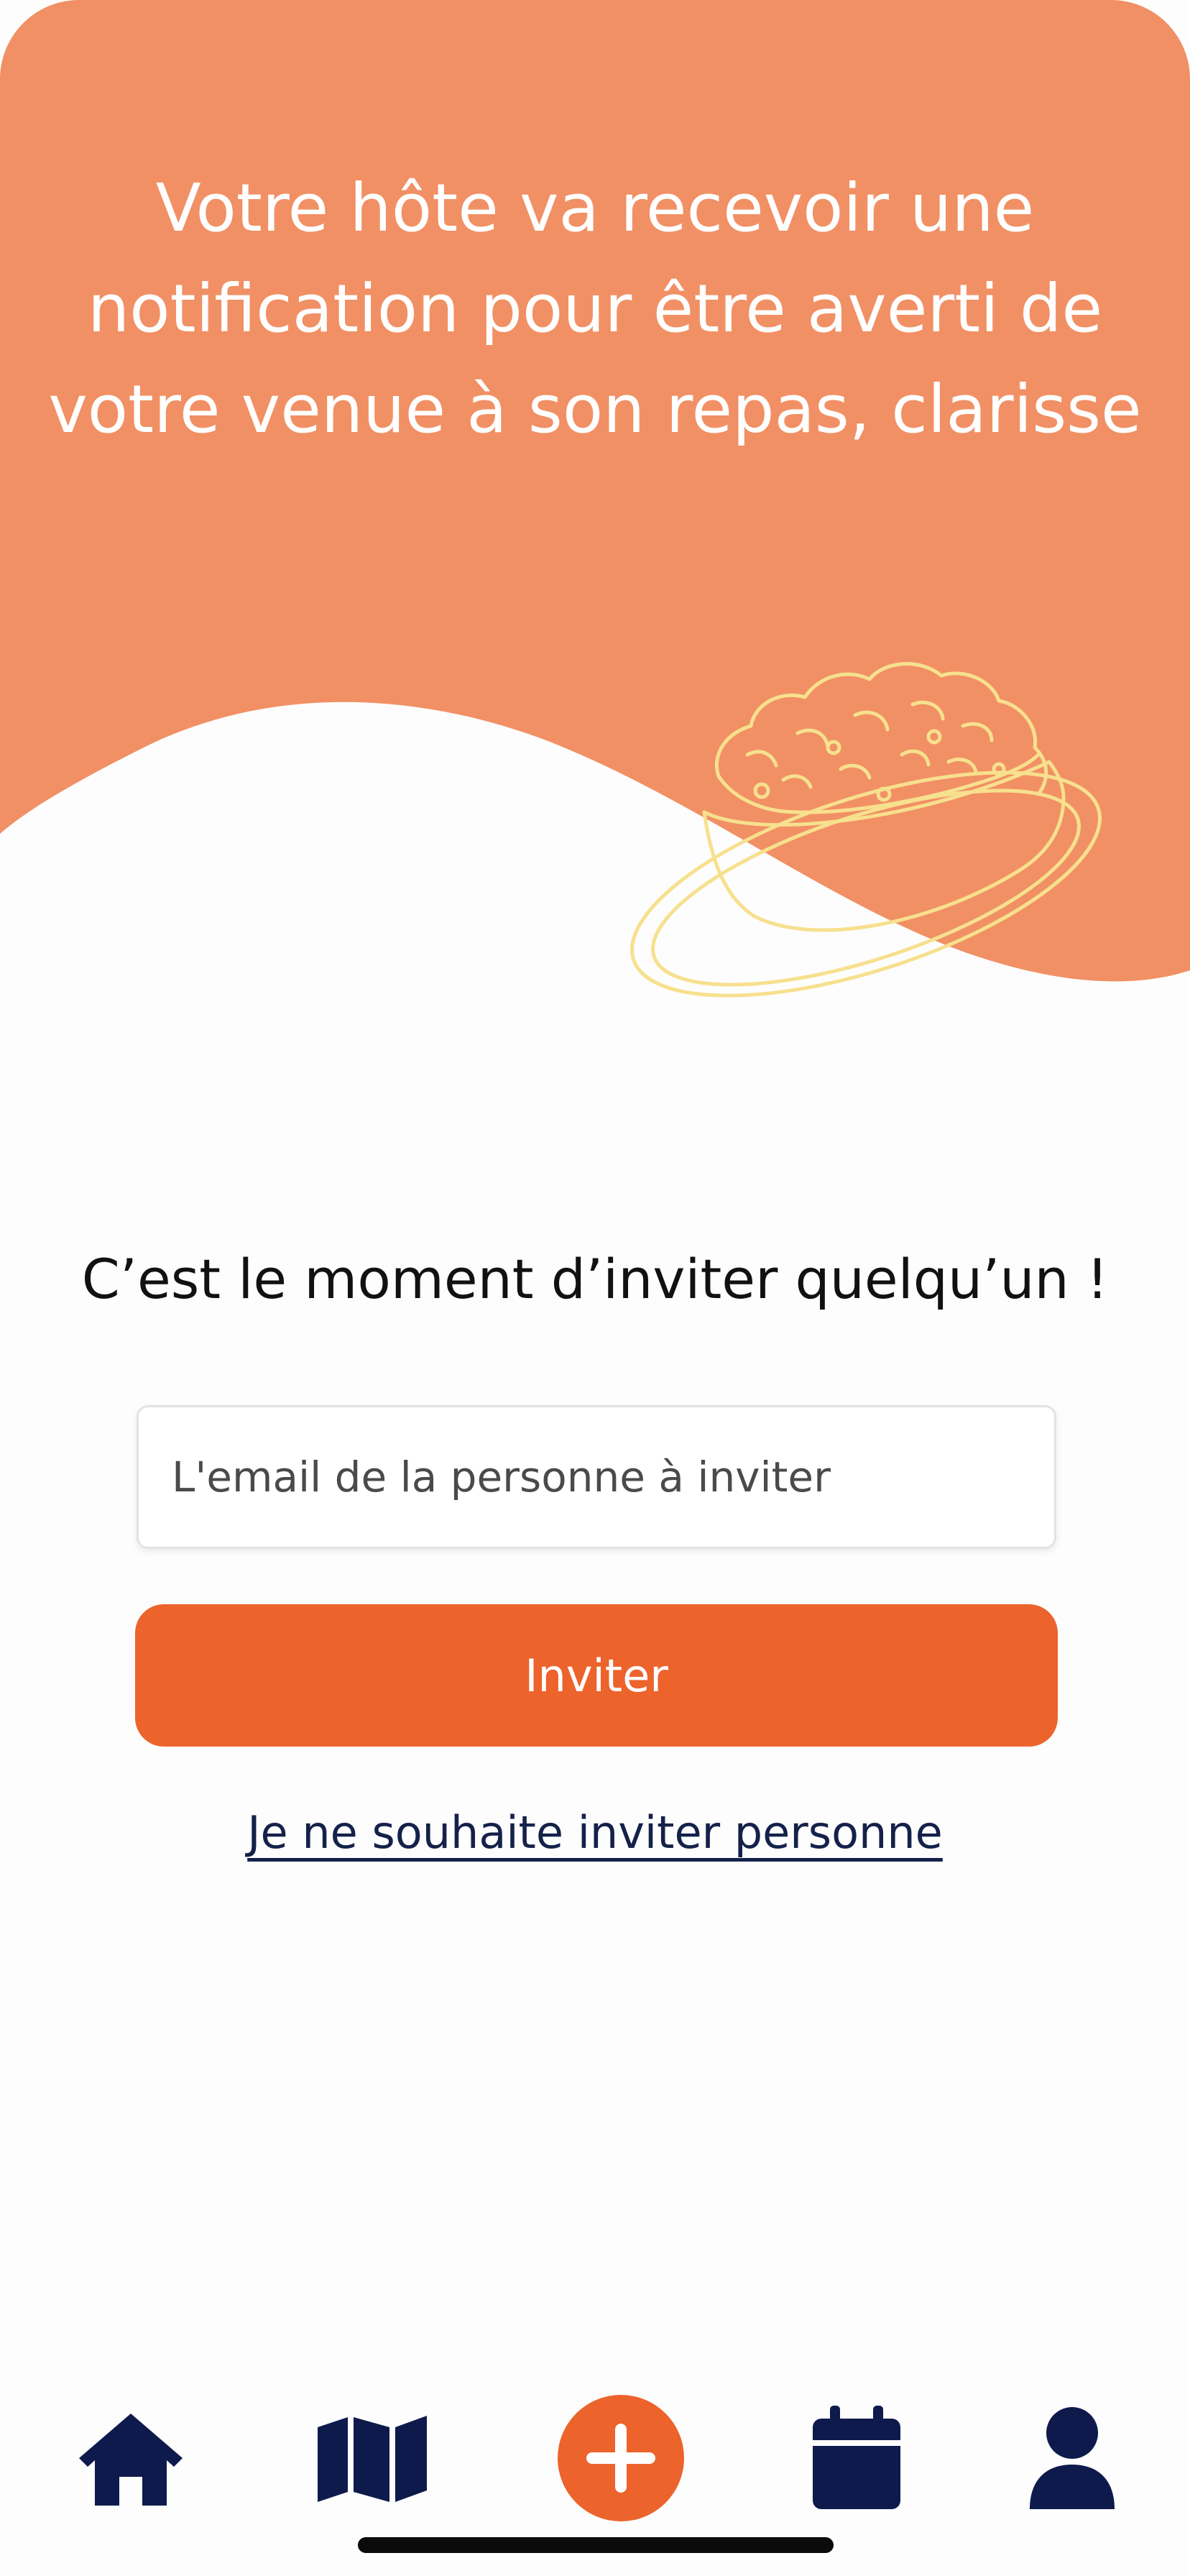 This screenshot has height=2576, width=1190. I want to click on home-icon, so click(131, 2460).